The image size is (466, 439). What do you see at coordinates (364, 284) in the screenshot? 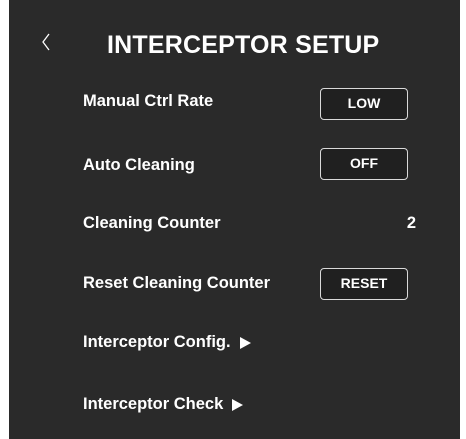
I see `reset-button: RESET` at bounding box center [364, 284].